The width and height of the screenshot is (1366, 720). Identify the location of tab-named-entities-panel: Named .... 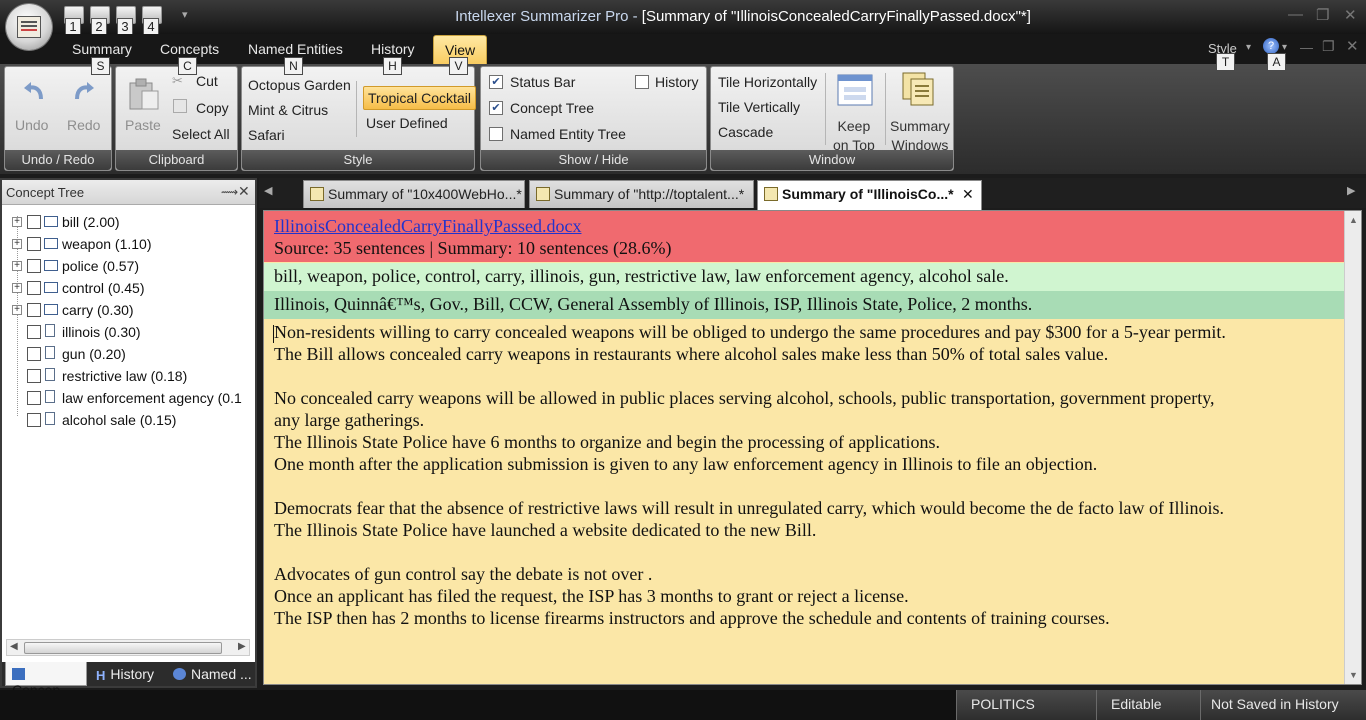
(212, 674).